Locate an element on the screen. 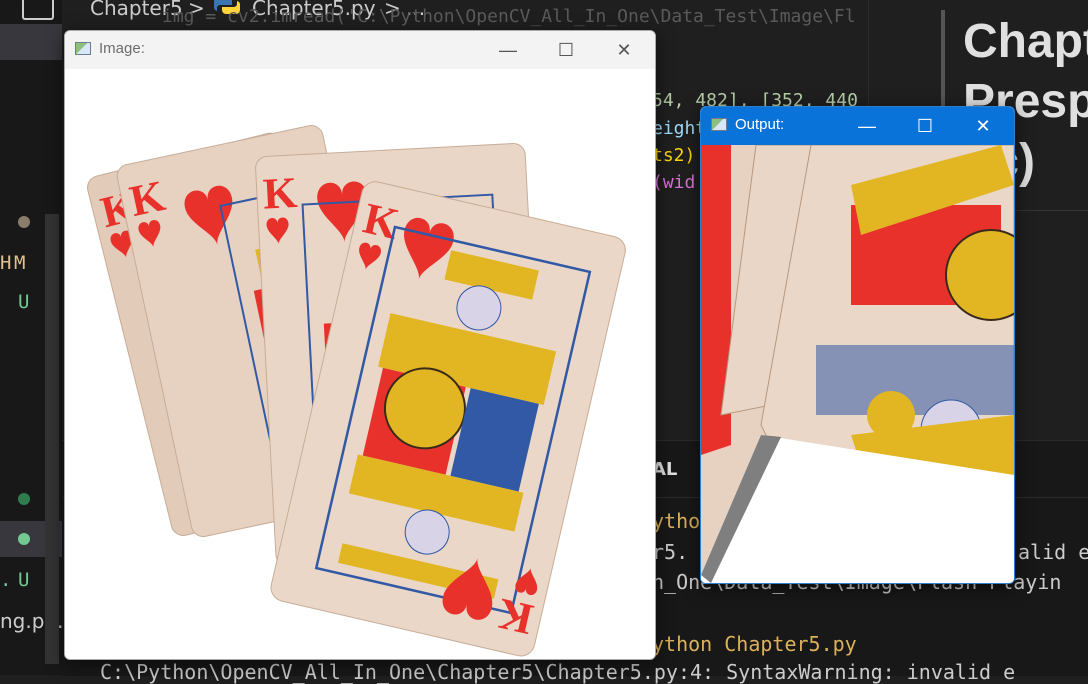 The image size is (1088, 684). window-title: Output: is located at coordinates (760, 124).